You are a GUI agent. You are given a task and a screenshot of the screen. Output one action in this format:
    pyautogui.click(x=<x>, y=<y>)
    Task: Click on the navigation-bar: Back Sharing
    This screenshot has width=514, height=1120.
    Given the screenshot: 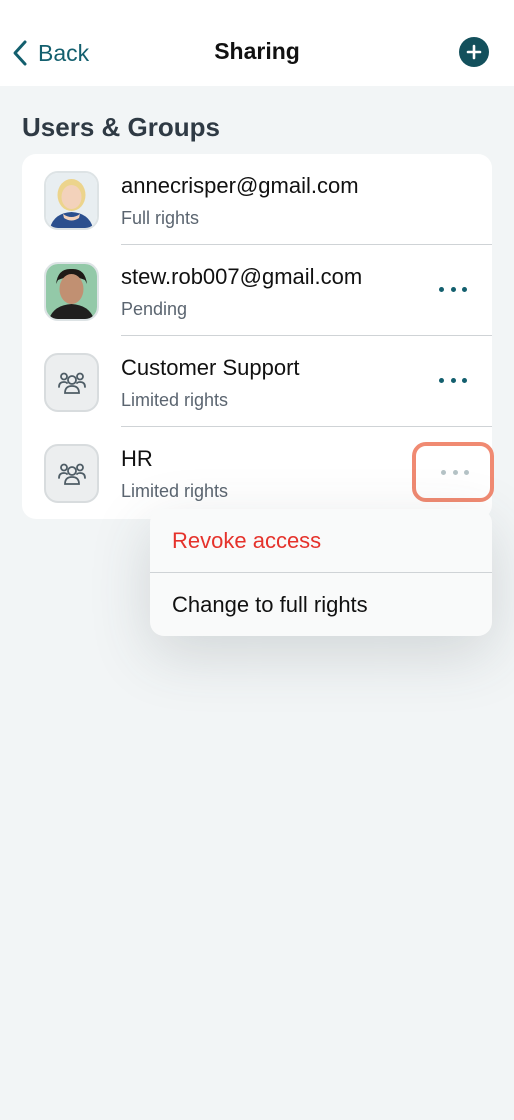 What is the action you would take?
    pyautogui.click(x=257, y=43)
    